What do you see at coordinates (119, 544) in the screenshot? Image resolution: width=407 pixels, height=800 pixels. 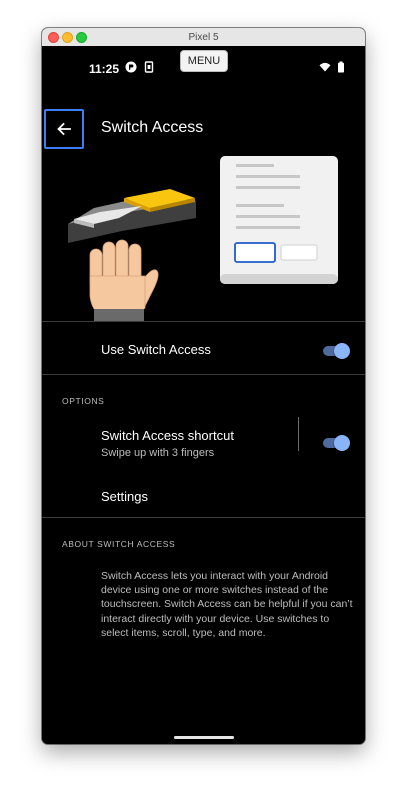 I see `about-section-header: ABOUT SWITCH ACCESS` at bounding box center [119, 544].